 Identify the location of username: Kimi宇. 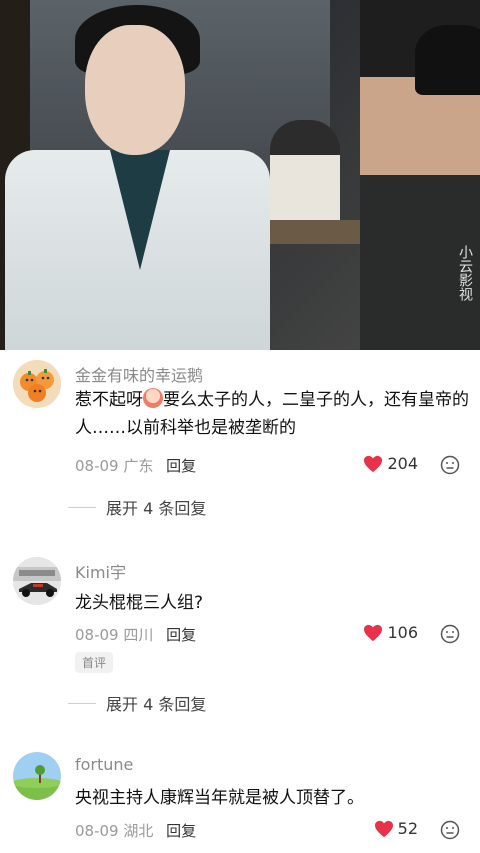
(100, 571).